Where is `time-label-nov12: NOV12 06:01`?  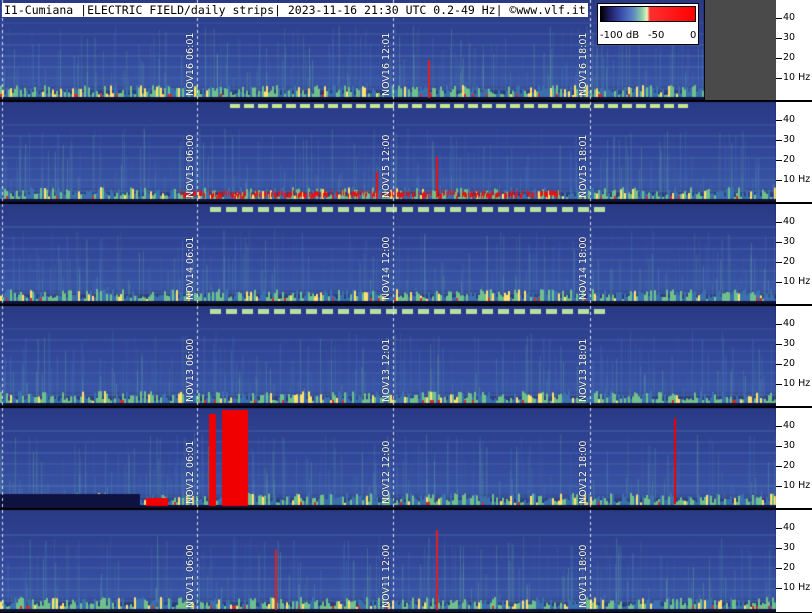 time-label-nov12: NOV12 06:01 is located at coordinates (190, 472).